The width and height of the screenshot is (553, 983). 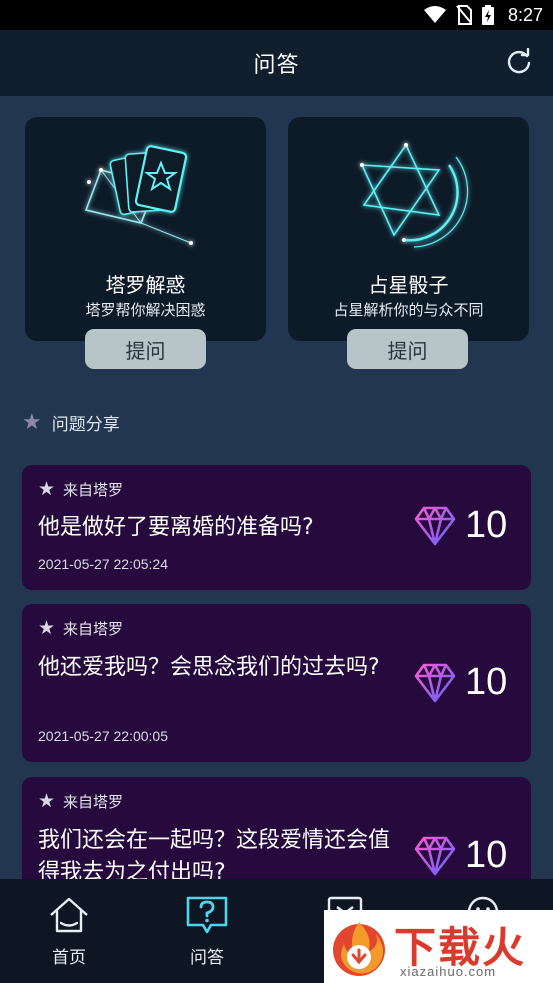 I want to click on tarot-subtitle: 塔罗帮你解决困惑, so click(x=145, y=310).